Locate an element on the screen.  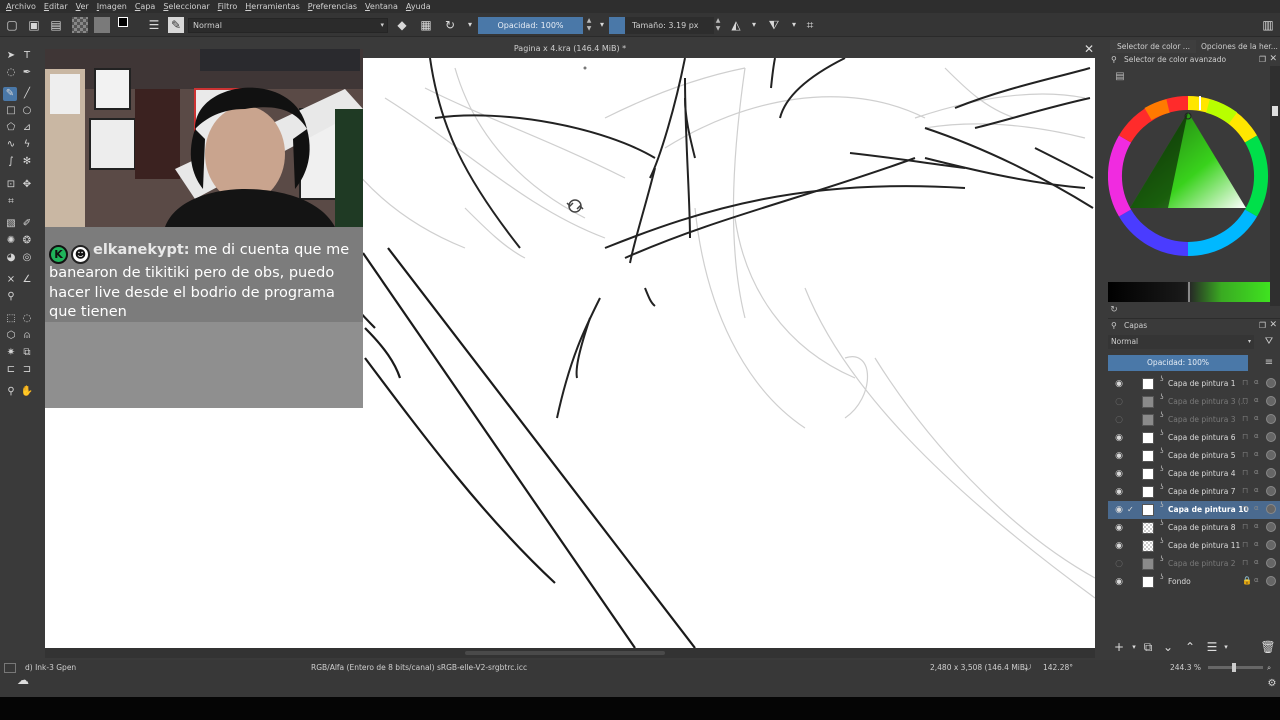
calligraphy-tool-icon: ✒ is located at coordinates (27, 73).